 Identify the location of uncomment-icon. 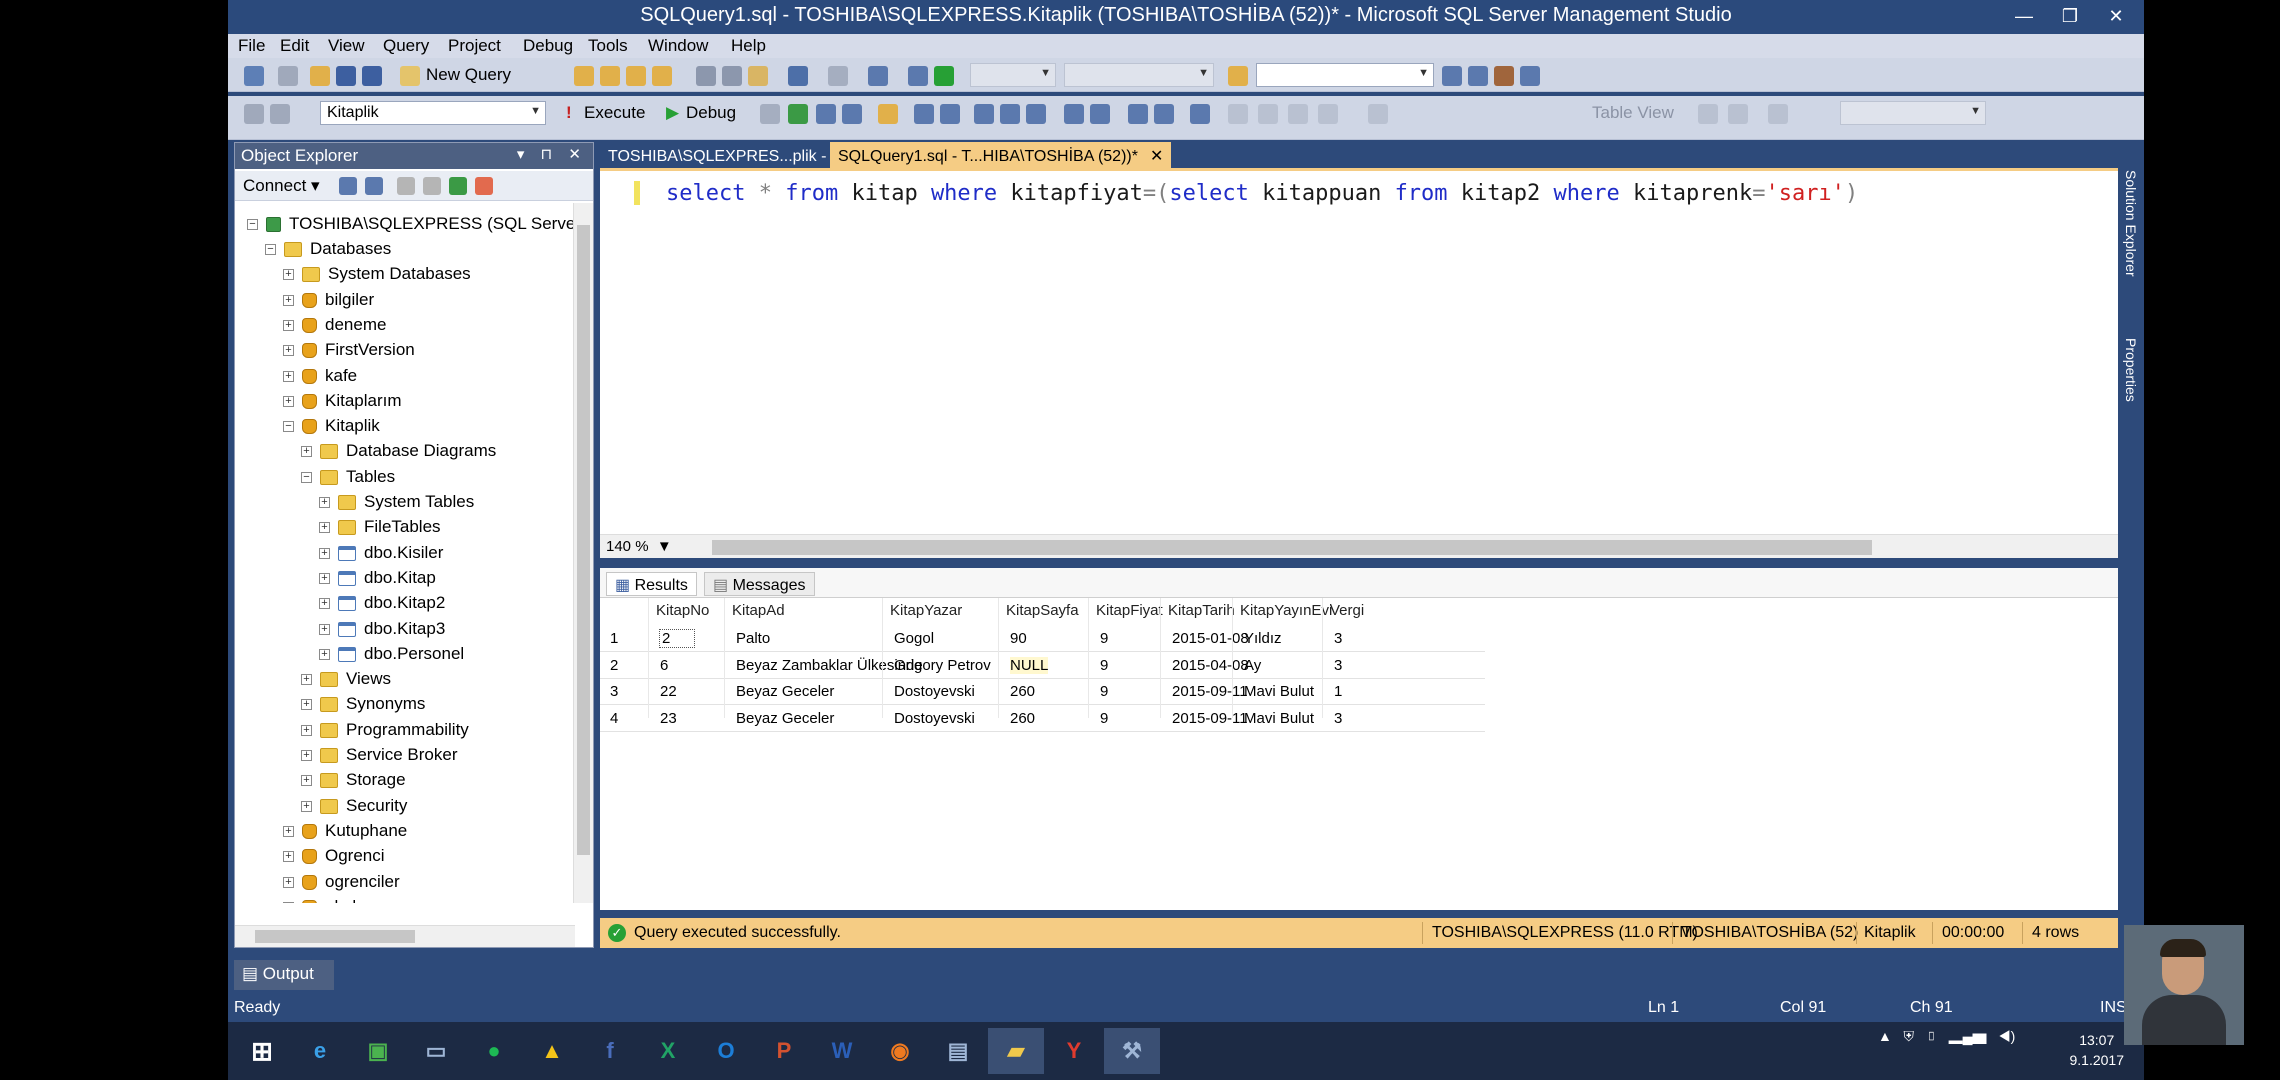
(1100, 114).